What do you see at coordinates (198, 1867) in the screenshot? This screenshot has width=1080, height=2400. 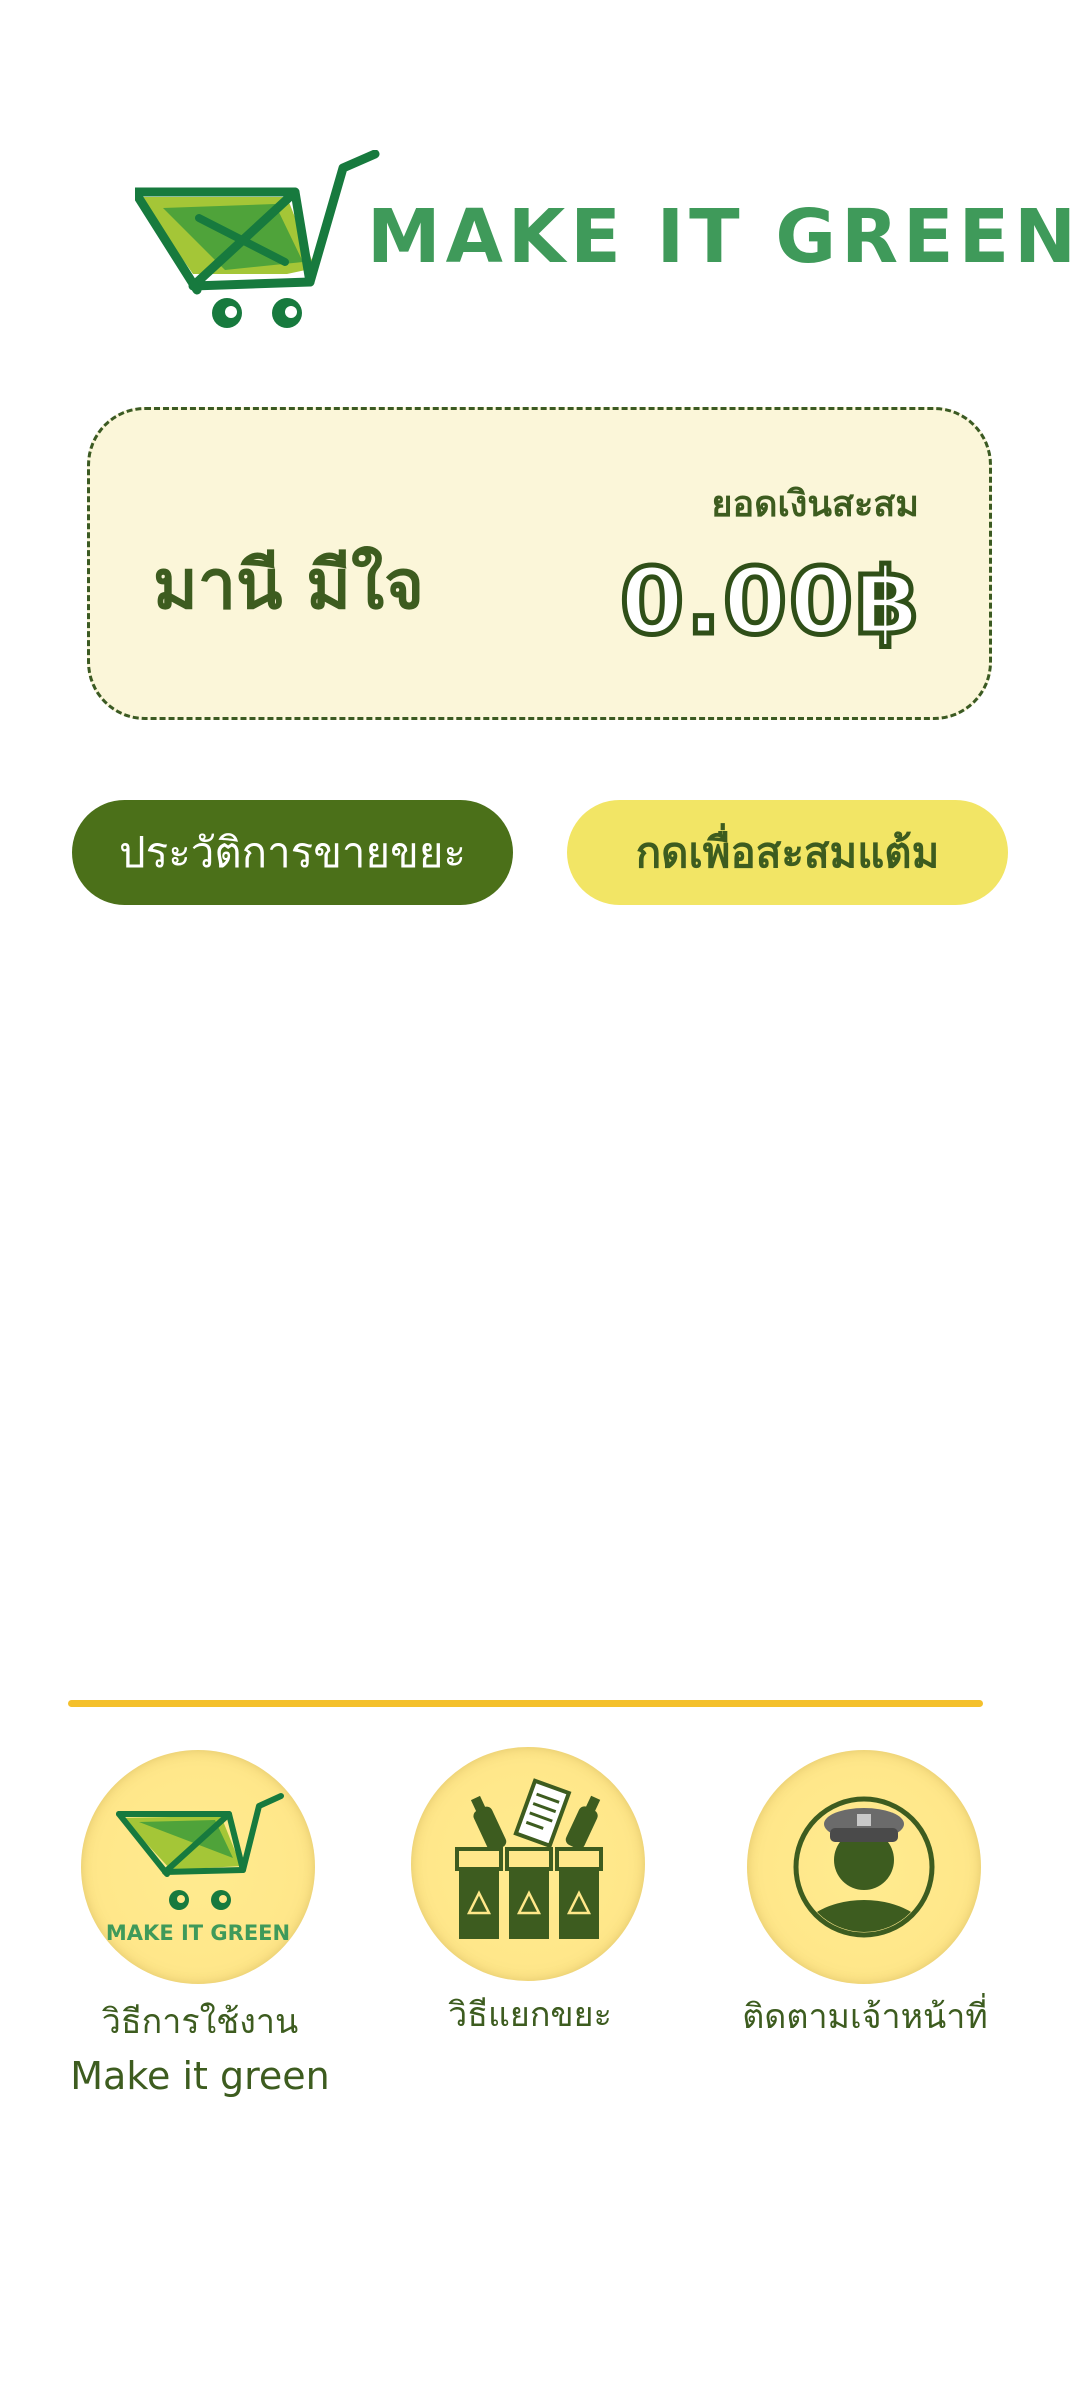 I see `make-it-green-logo-icon: MAKE IT GREEN` at bounding box center [198, 1867].